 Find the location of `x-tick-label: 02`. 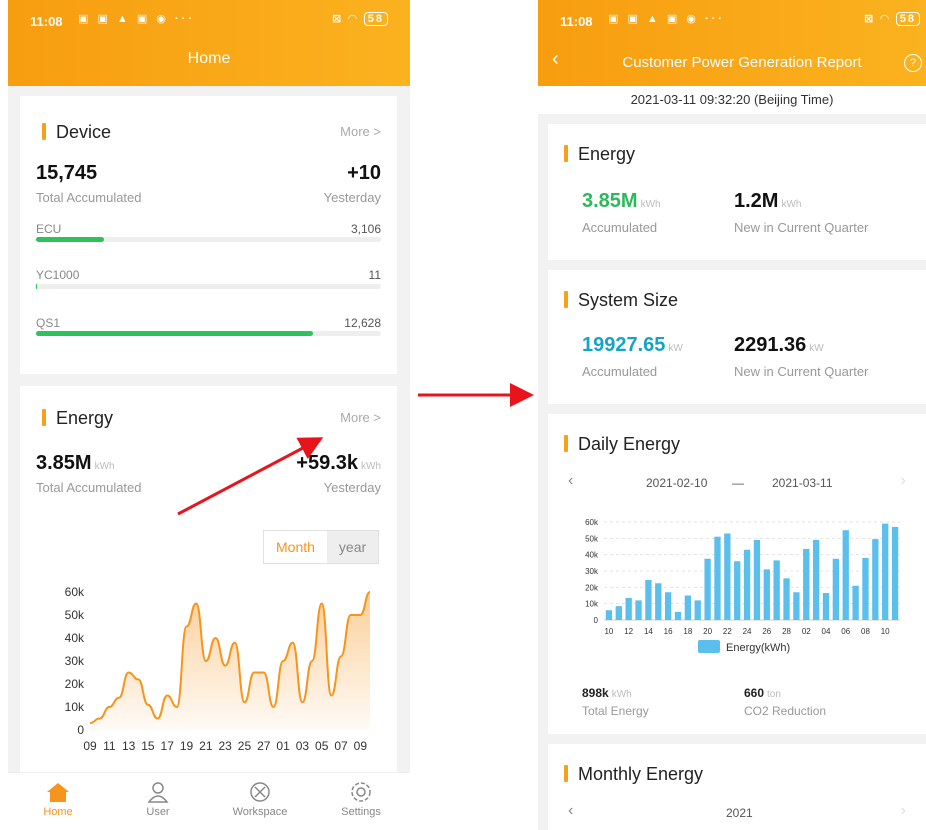

x-tick-label: 02 is located at coordinates (806, 631).